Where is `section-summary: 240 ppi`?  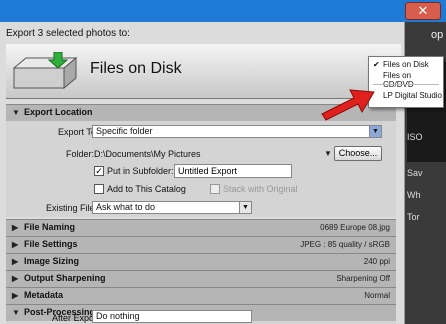
section-summary: 240 ppi is located at coordinates (376, 261).